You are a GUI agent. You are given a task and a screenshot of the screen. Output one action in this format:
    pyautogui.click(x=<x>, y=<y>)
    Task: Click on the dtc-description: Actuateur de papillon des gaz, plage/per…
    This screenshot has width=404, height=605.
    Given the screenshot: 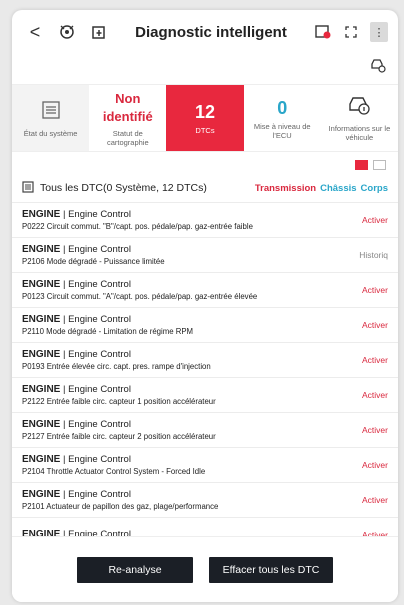 What is the action you would take?
    pyautogui.click(x=132, y=506)
    